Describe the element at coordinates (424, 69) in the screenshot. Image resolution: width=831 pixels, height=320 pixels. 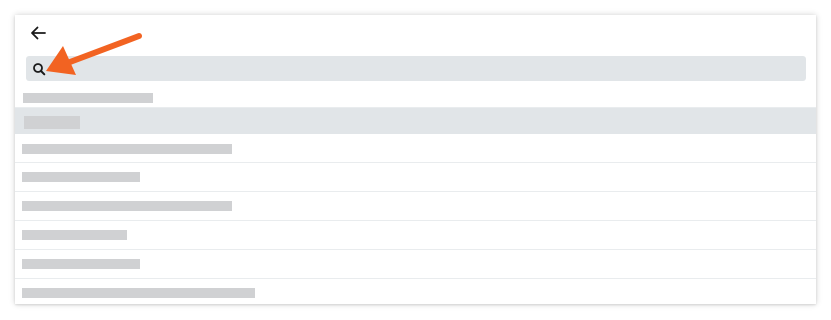
I see `search-input` at that location.